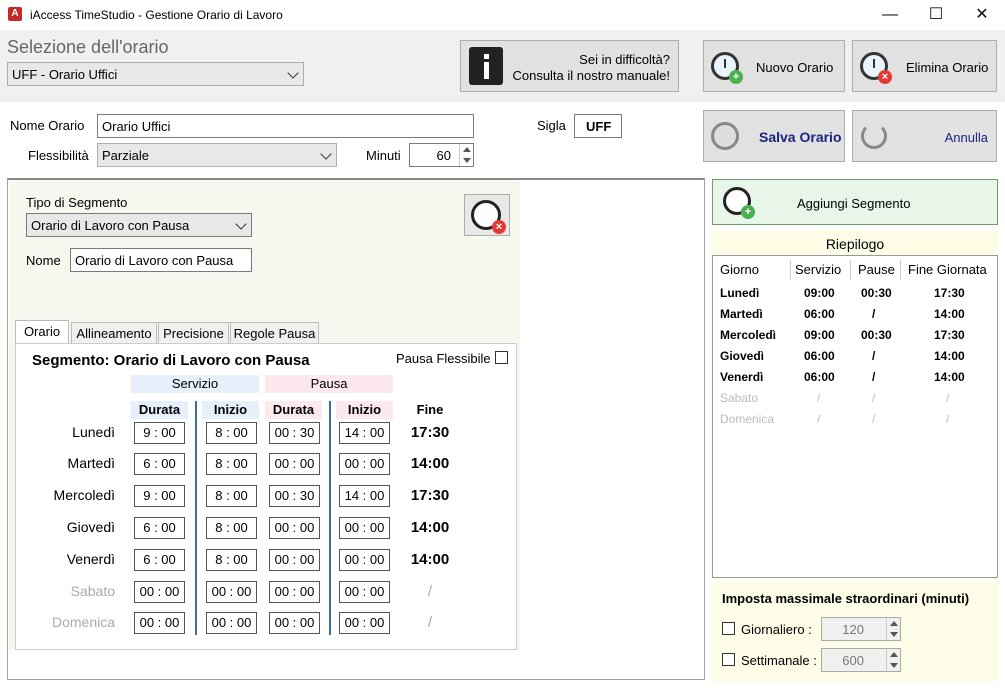 The width and height of the screenshot is (1005, 689). I want to click on day-label: Giovedì, so click(90, 527).